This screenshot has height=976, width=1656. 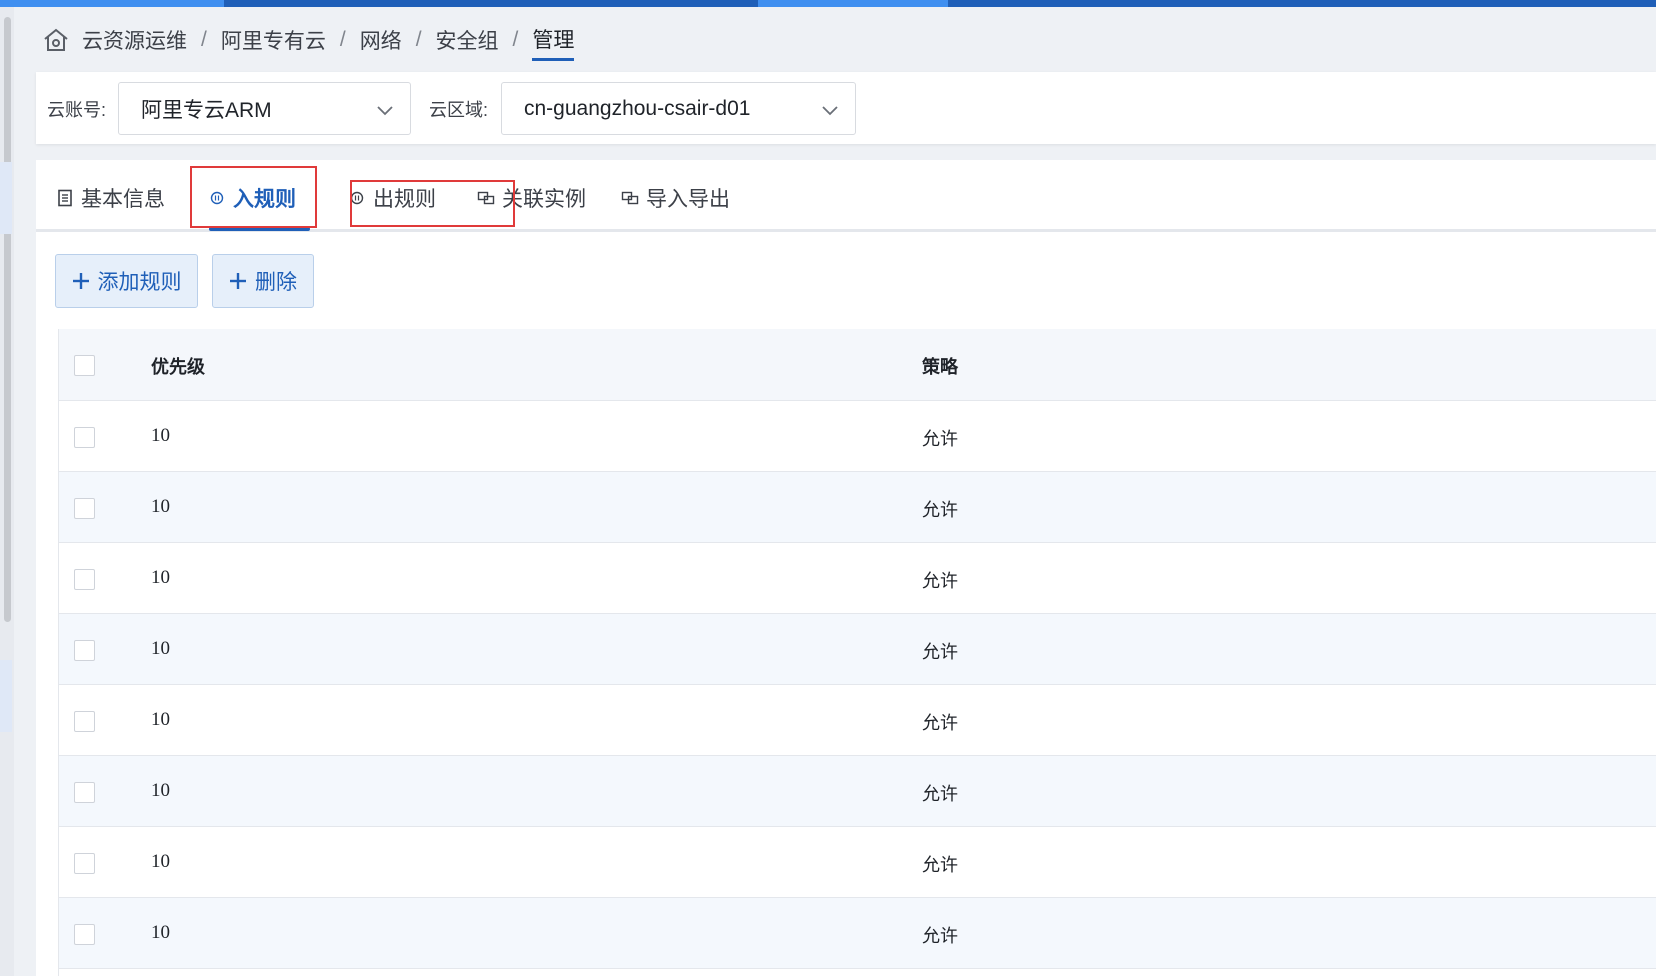 I want to click on tab-linked-instances: 关联实例, so click(x=531, y=198).